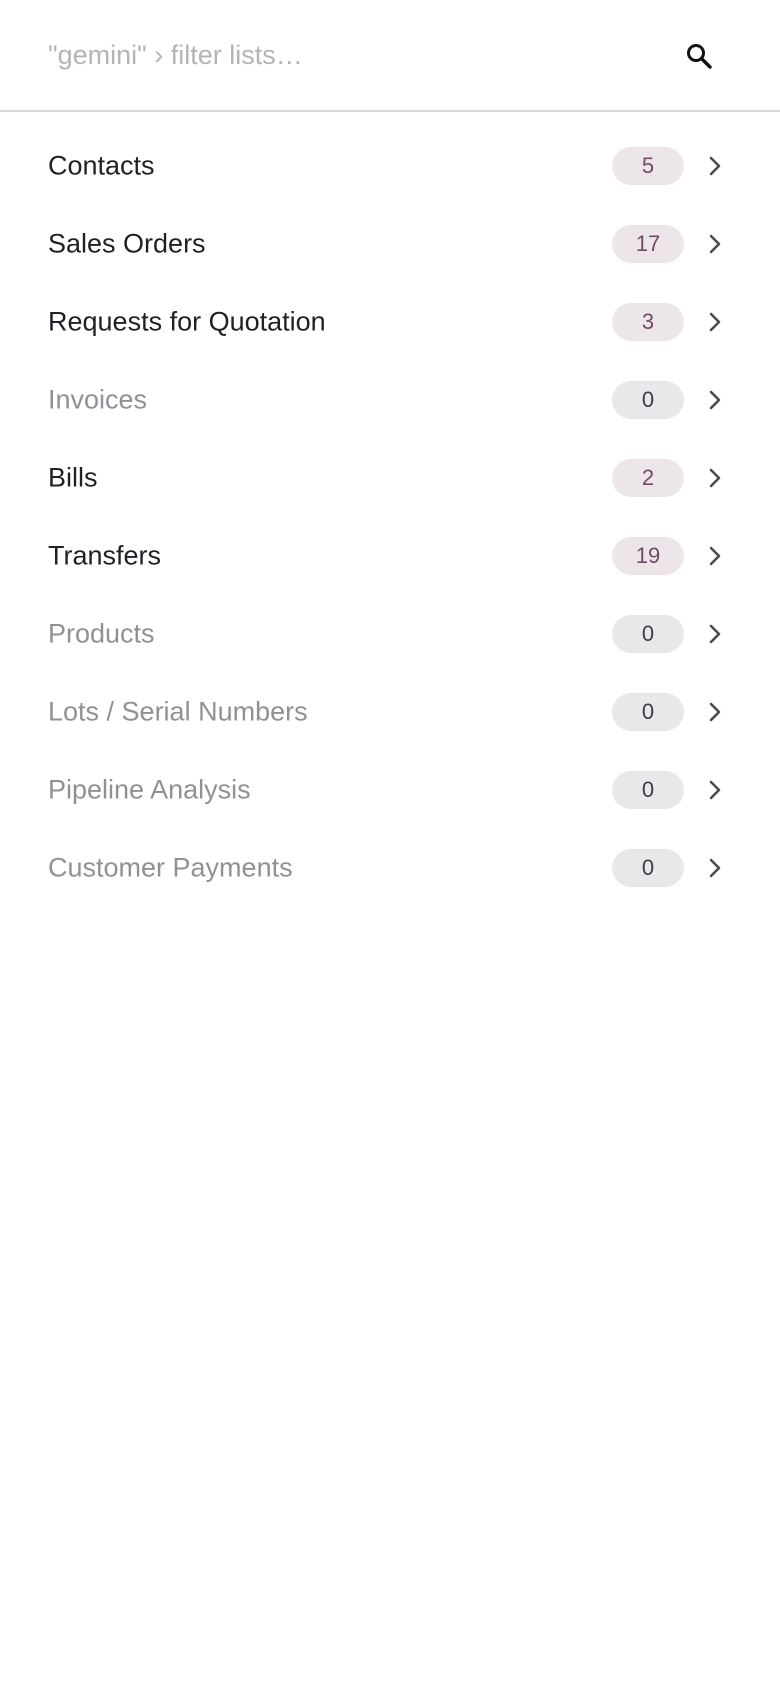  What do you see at coordinates (390, 166) in the screenshot?
I see `list-item: Contacts 5` at bounding box center [390, 166].